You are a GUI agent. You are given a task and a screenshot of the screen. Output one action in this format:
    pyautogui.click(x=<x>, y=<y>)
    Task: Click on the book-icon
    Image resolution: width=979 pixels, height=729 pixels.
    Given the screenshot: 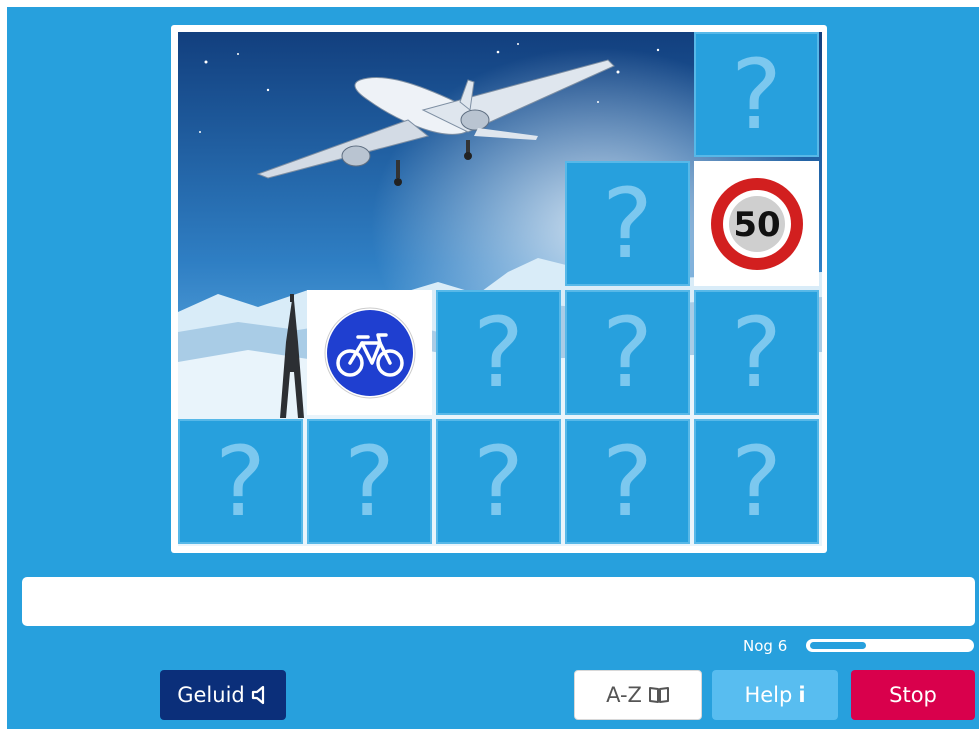 What is the action you would take?
    pyautogui.click(x=659, y=695)
    